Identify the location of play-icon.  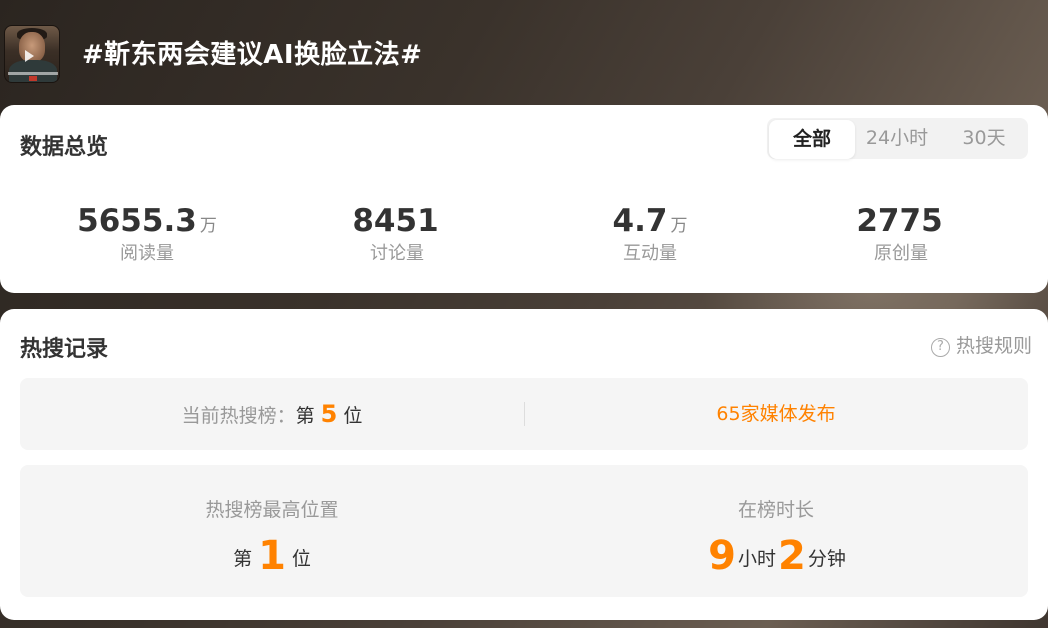
(29, 56).